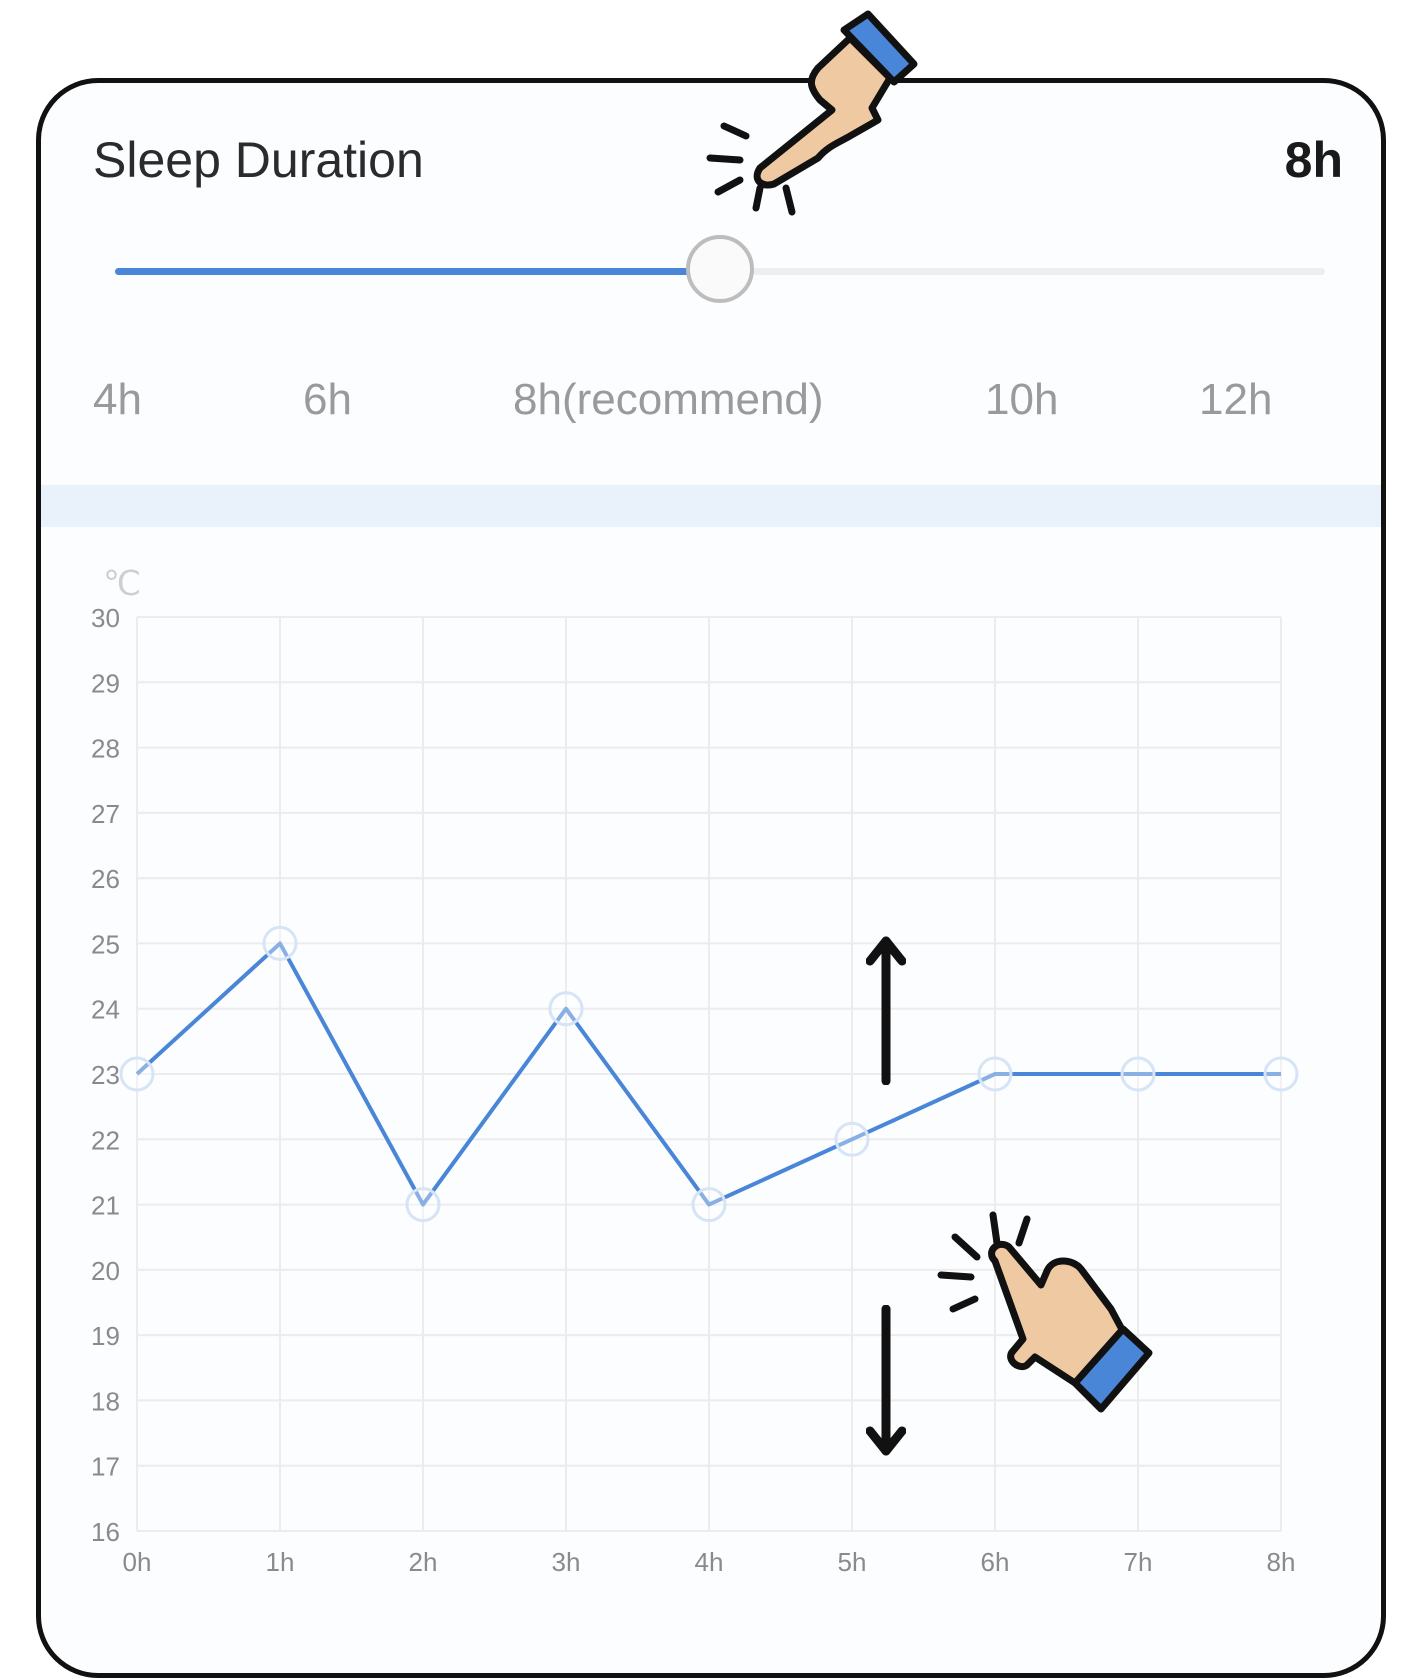 This screenshot has height=1678, width=1410. What do you see at coordinates (1281, 1562) in the screenshot?
I see `x-tick-label: 8h` at bounding box center [1281, 1562].